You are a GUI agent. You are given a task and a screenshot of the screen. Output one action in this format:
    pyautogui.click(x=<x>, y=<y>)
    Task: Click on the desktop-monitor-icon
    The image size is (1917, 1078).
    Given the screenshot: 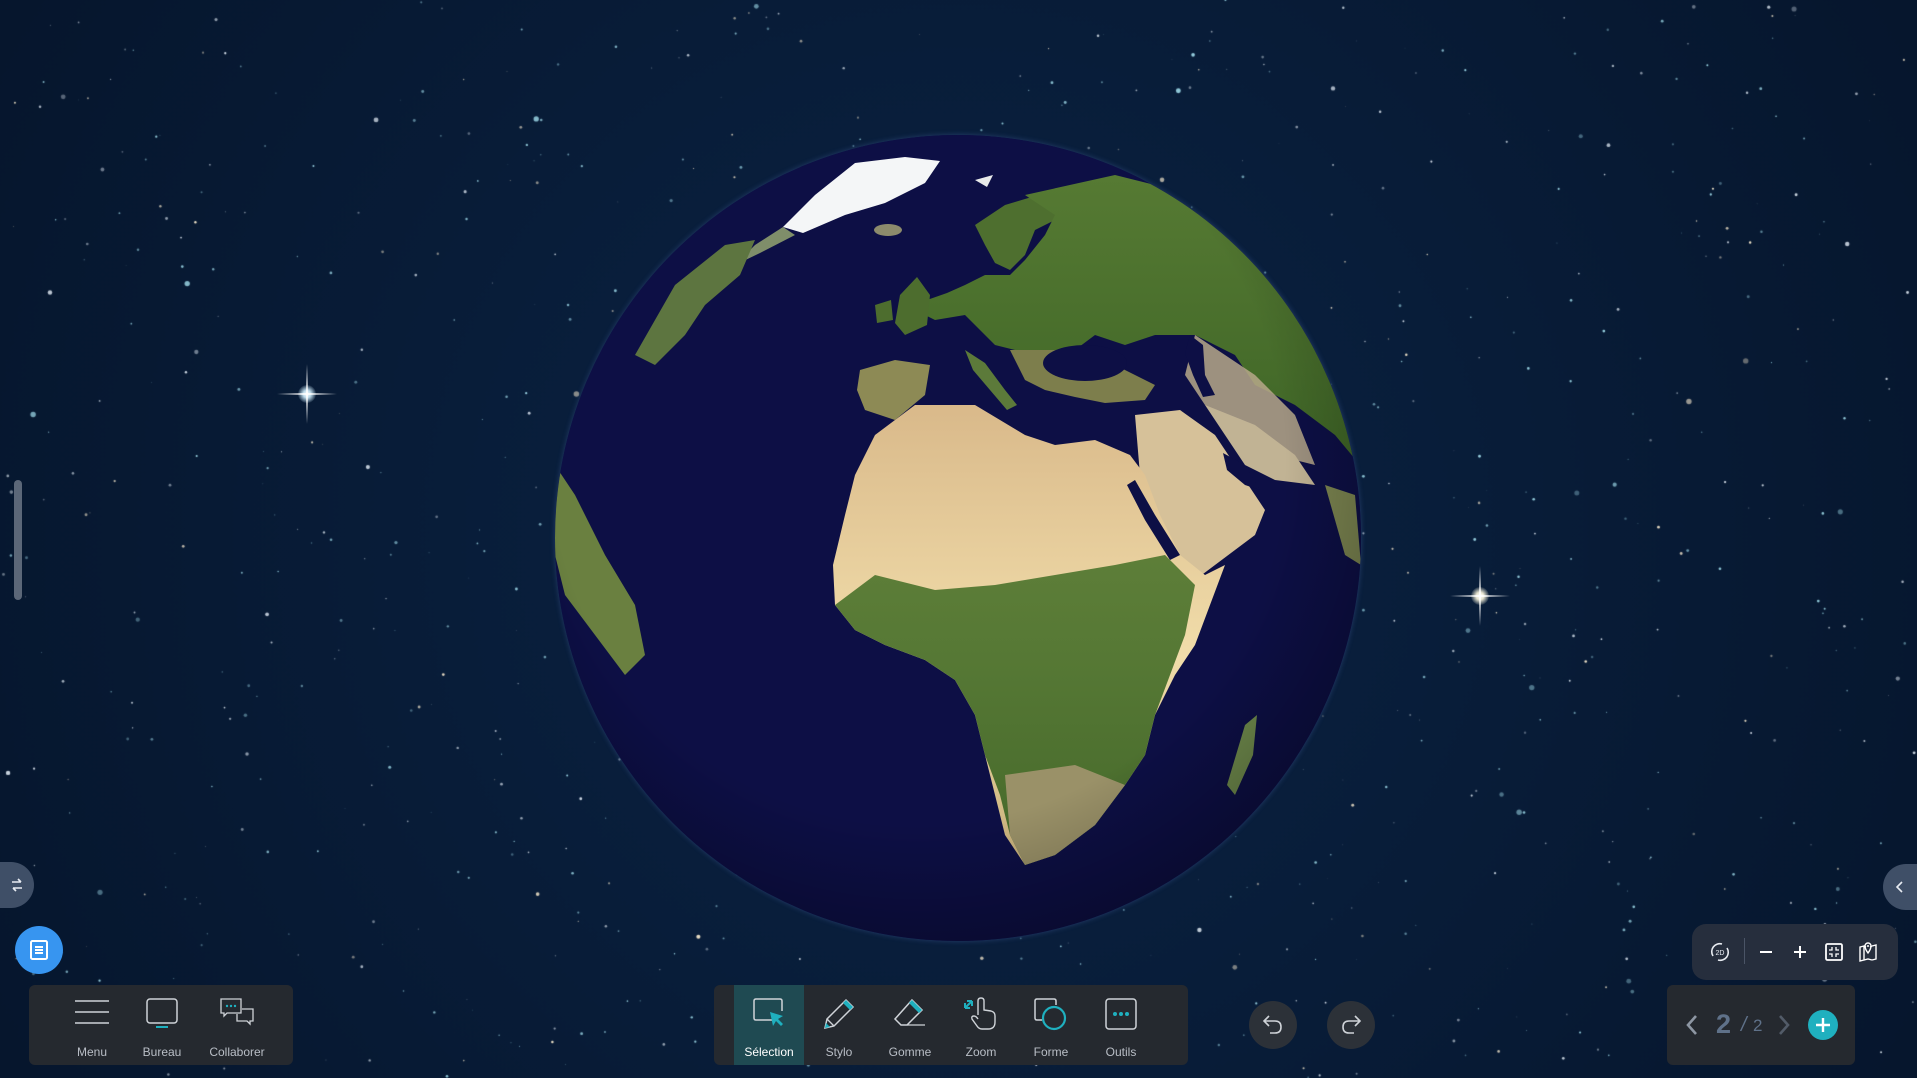 What is the action you would take?
    pyautogui.click(x=162, y=1013)
    